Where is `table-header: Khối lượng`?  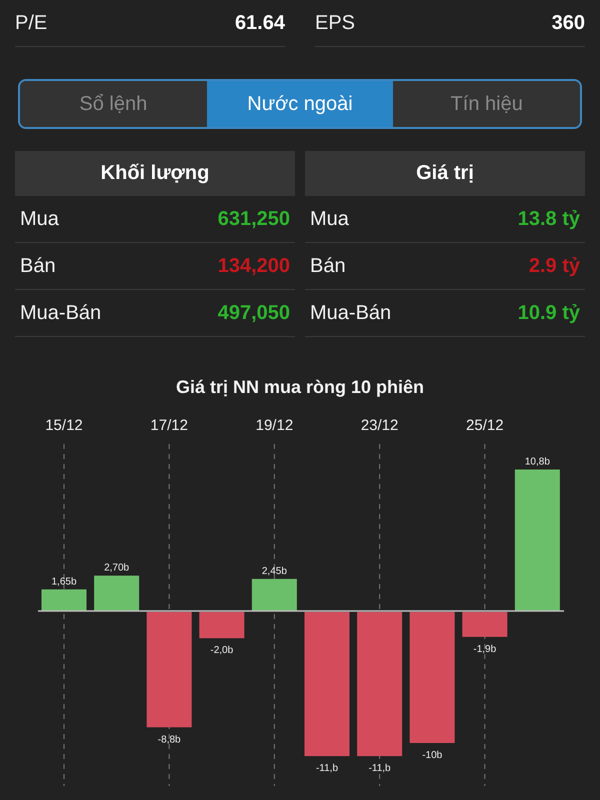
table-header: Khối lượng is located at coordinates (155, 173).